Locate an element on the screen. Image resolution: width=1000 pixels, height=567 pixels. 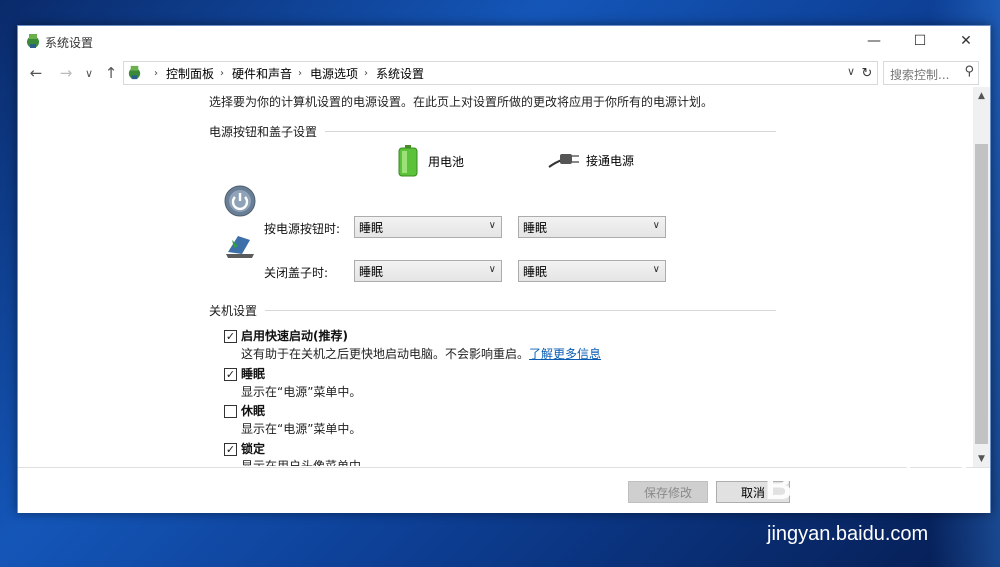
learn-more-link: 了解更多信息 is located at coordinates (565, 354).